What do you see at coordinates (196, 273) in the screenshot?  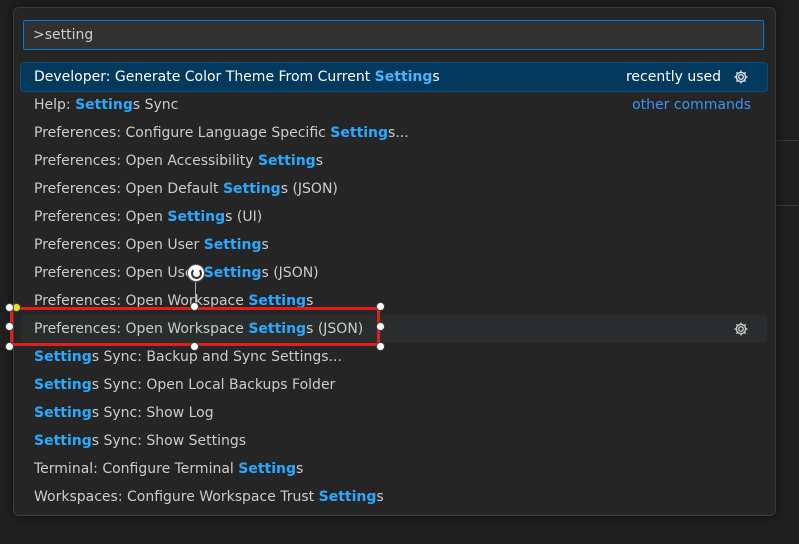 I see `rotate-handle-icon` at bounding box center [196, 273].